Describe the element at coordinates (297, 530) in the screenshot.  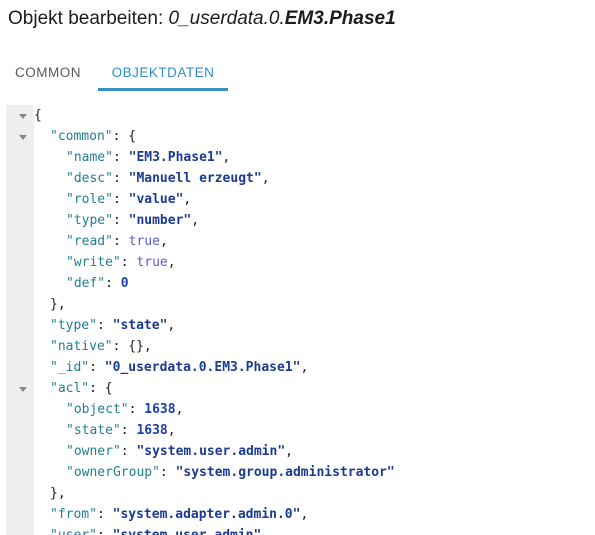
I see `json-row: "user": "system.user.admin",` at that location.